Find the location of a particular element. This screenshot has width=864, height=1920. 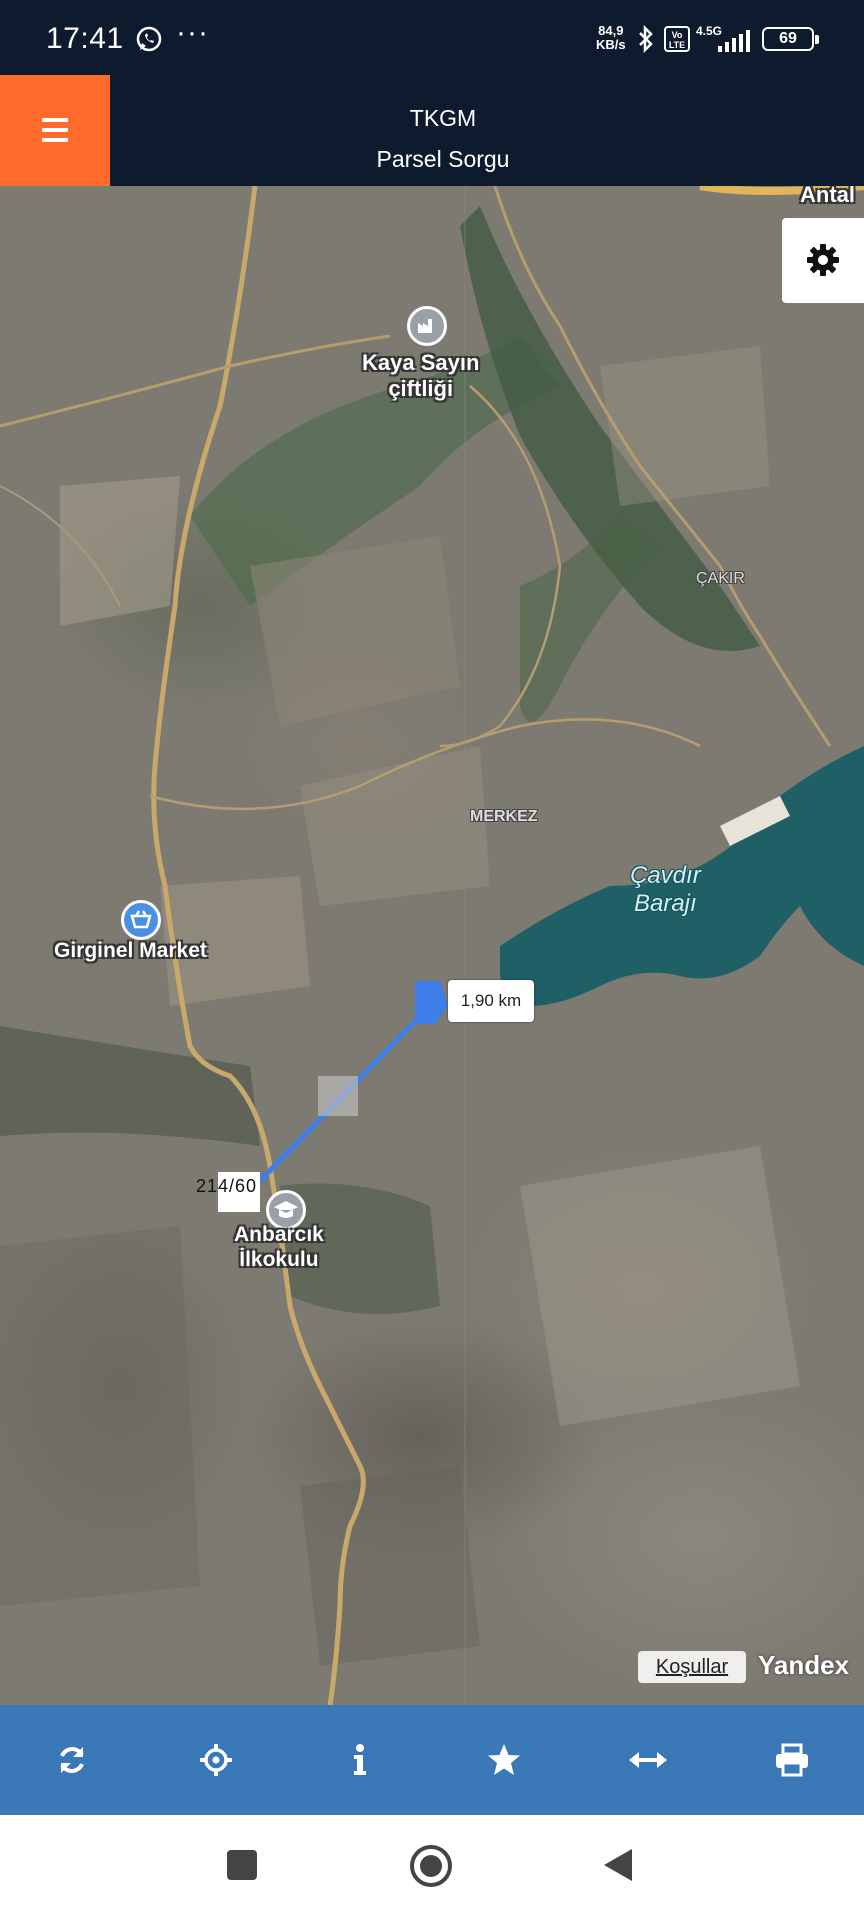

map-settings-button is located at coordinates (823, 260).